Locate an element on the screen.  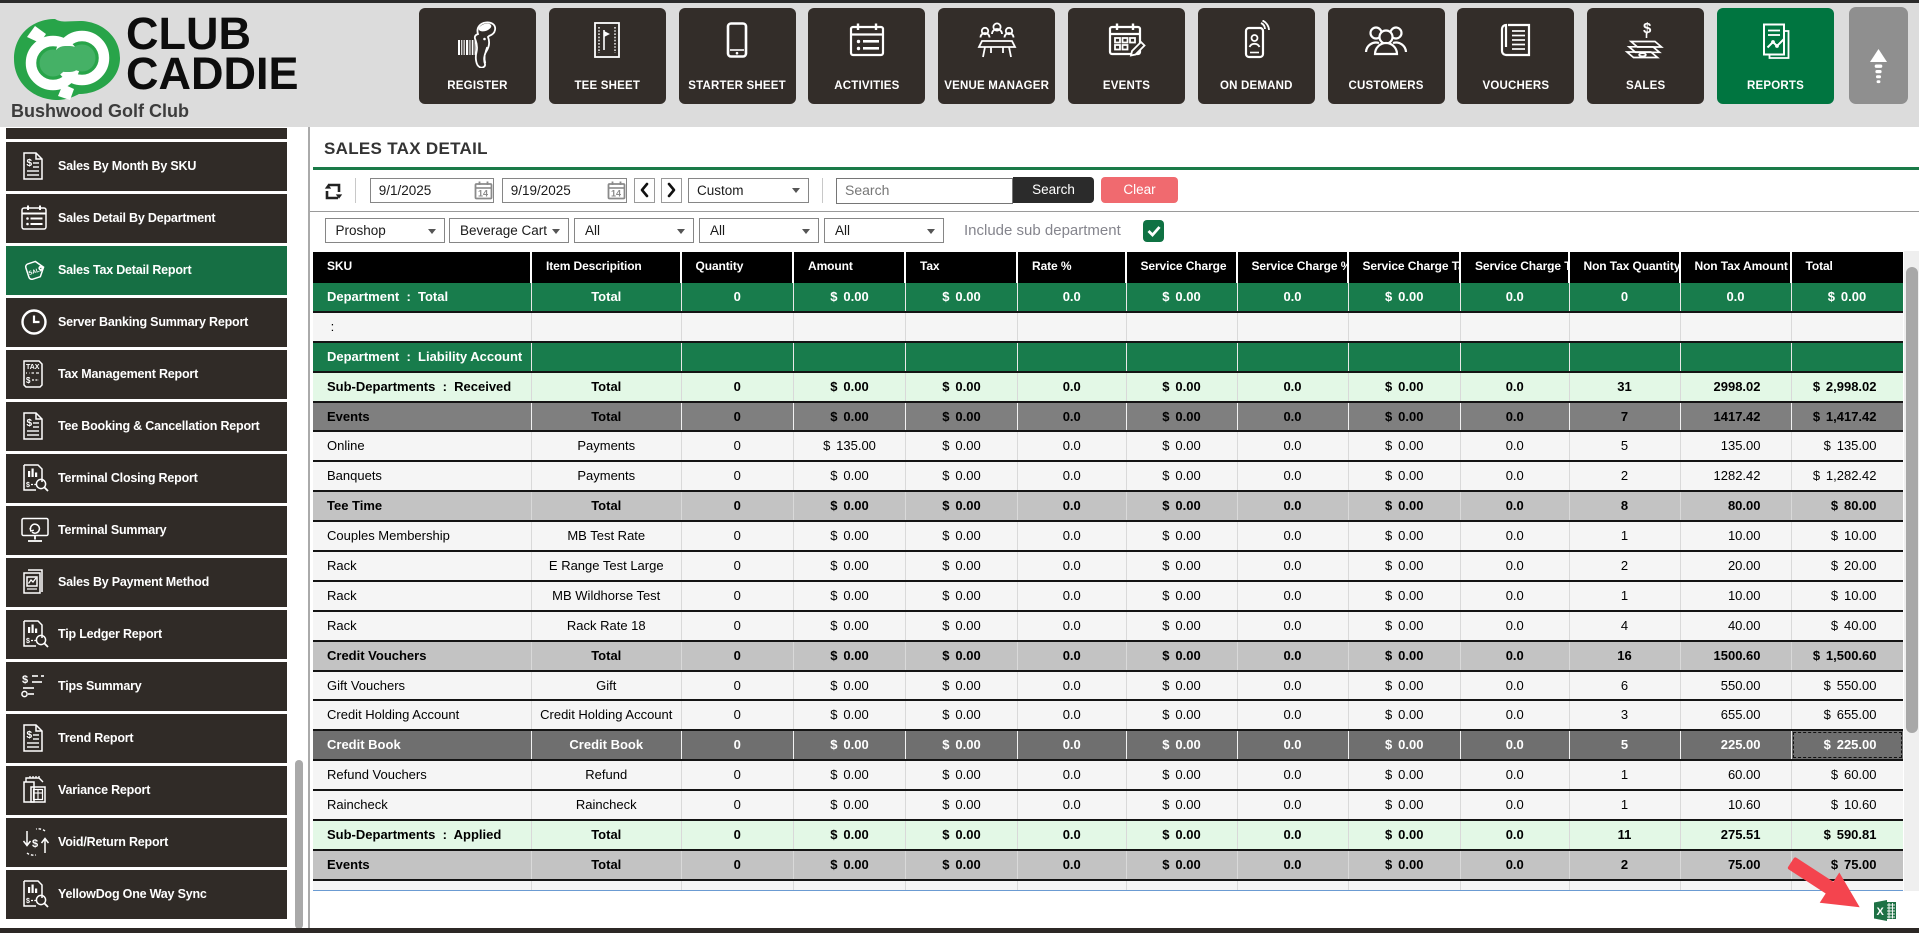
svg-text: TAX is located at coordinates (33, 367).